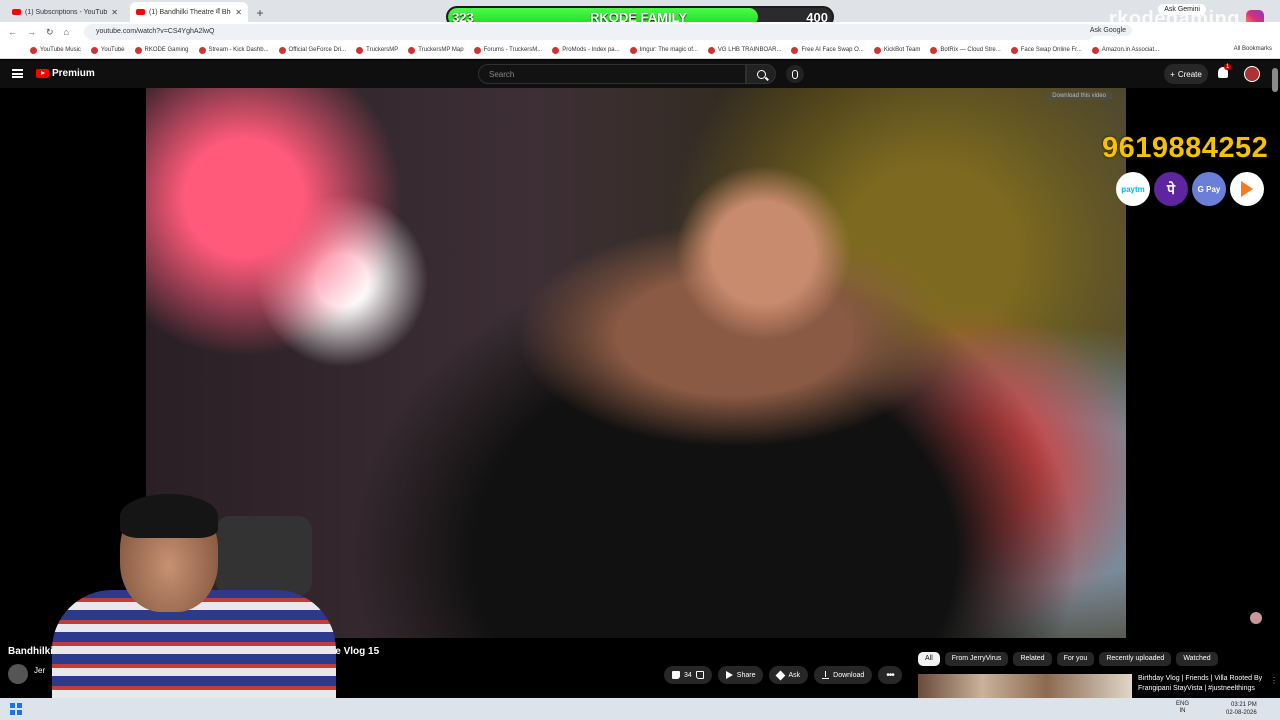 Image resolution: width=1280 pixels, height=720 pixels. What do you see at coordinates (843, 675) in the screenshot?
I see `download-button: Download` at bounding box center [843, 675].